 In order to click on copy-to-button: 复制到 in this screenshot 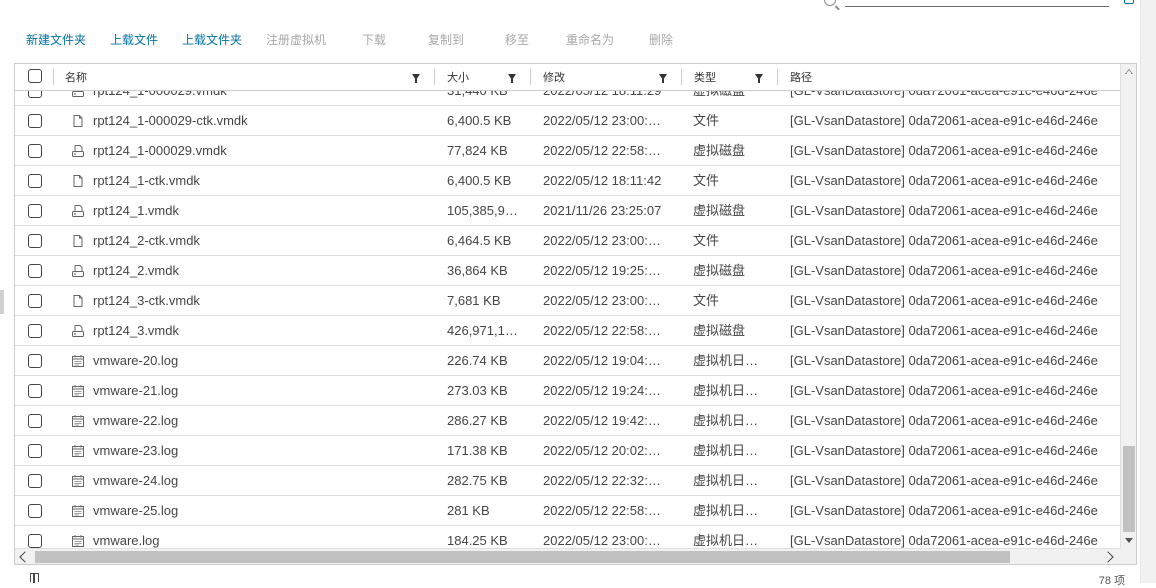, I will do `click(466, 39)`.